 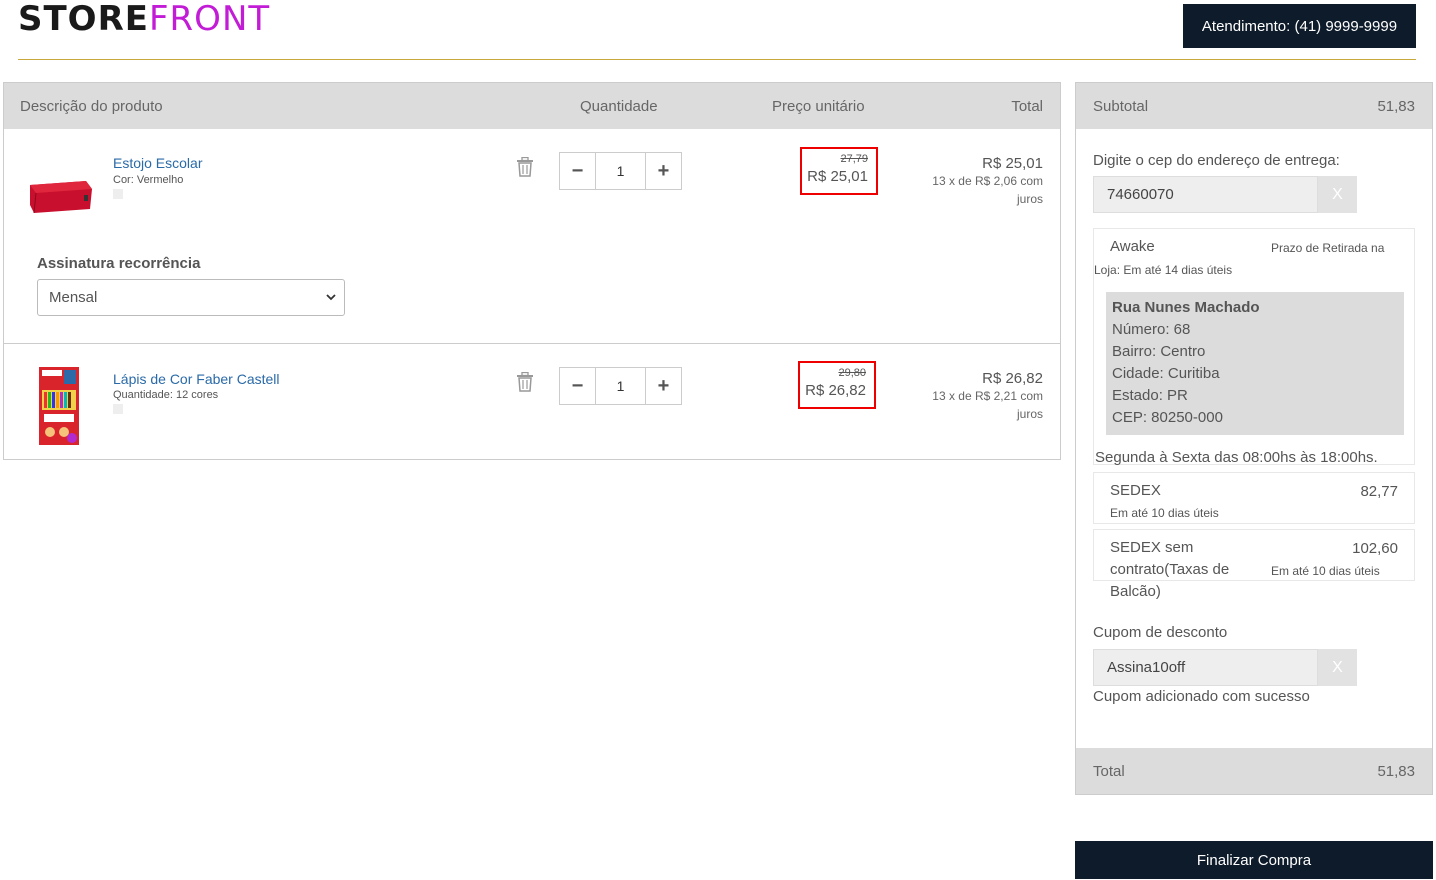 I want to click on address-city: Cidade: Curitiba, so click(x=1166, y=373).